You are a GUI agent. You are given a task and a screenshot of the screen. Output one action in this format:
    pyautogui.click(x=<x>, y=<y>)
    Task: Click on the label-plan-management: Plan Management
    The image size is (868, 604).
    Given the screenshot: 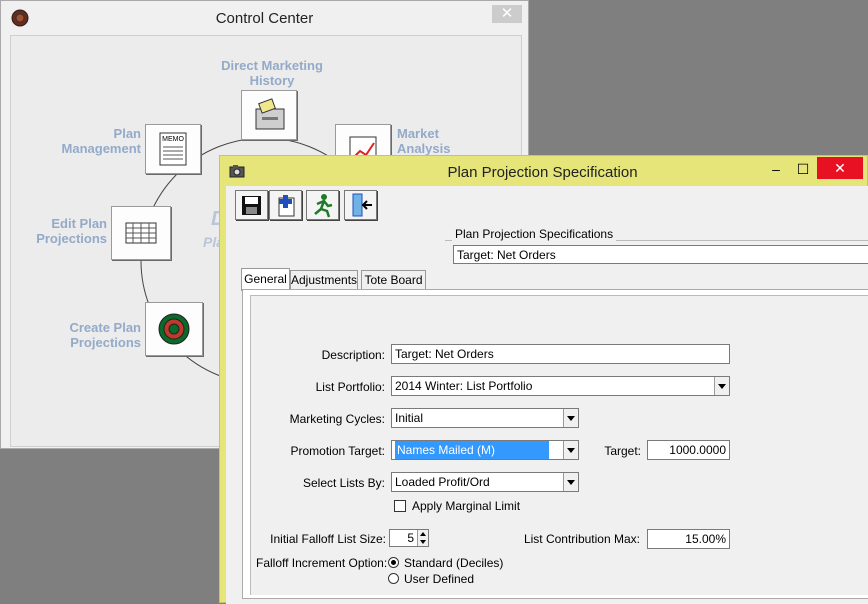 What is the action you would take?
    pyautogui.click(x=101, y=141)
    